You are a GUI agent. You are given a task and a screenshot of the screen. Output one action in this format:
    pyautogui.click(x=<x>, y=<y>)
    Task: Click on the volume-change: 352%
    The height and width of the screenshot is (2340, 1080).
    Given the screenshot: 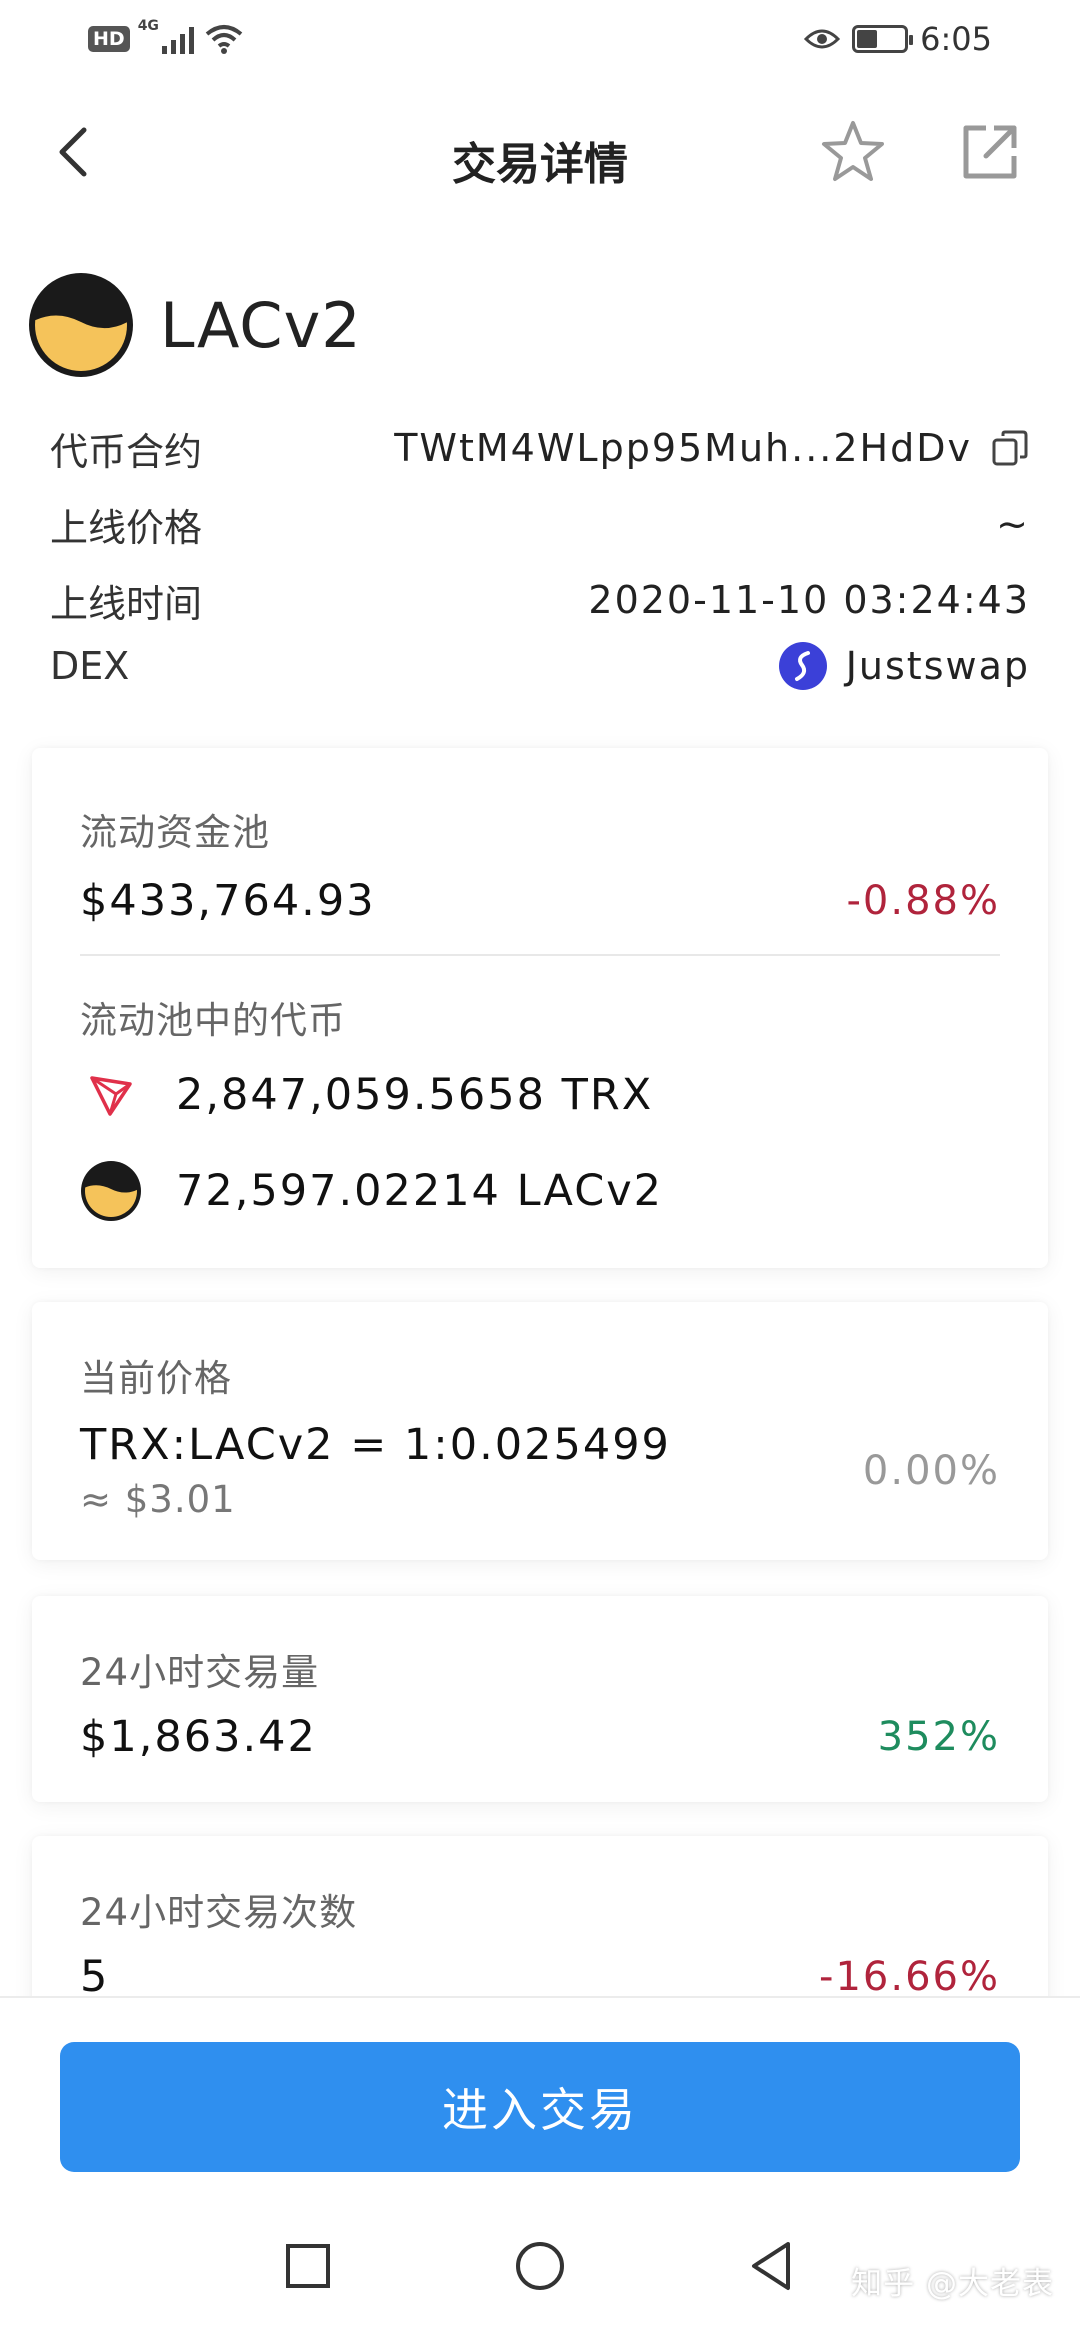 What is the action you would take?
    pyautogui.click(x=938, y=1737)
    